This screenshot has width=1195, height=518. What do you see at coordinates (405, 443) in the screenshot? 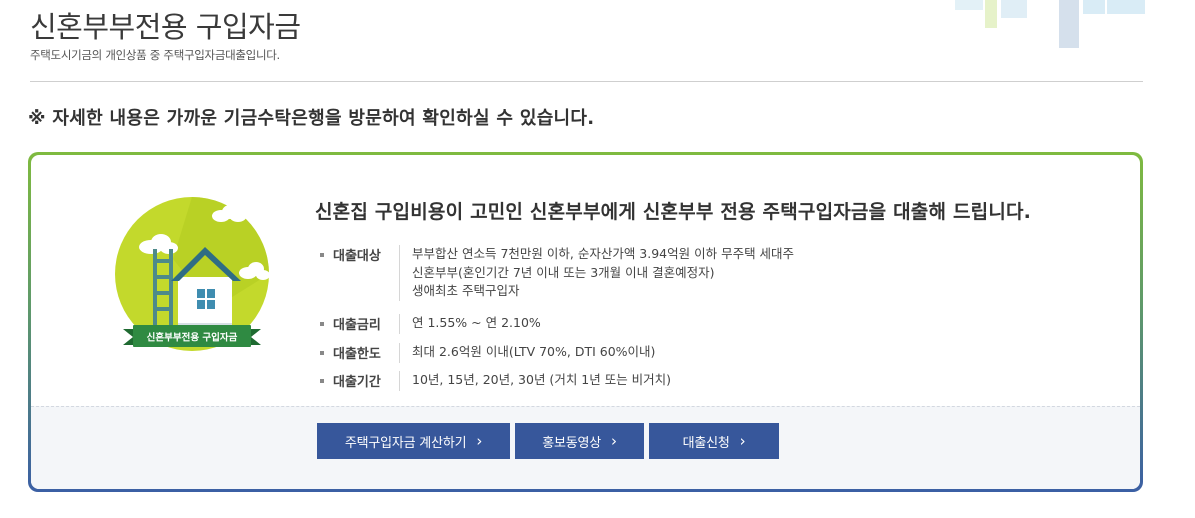
I see `button-label: 주택구입자금 계산하기` at bounding box center [405, 443].